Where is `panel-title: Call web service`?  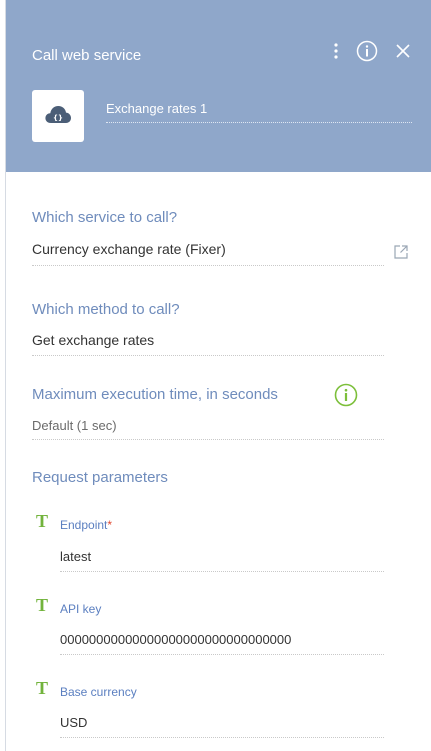 panel-title: Call web service is located at coordinates (87, 55).